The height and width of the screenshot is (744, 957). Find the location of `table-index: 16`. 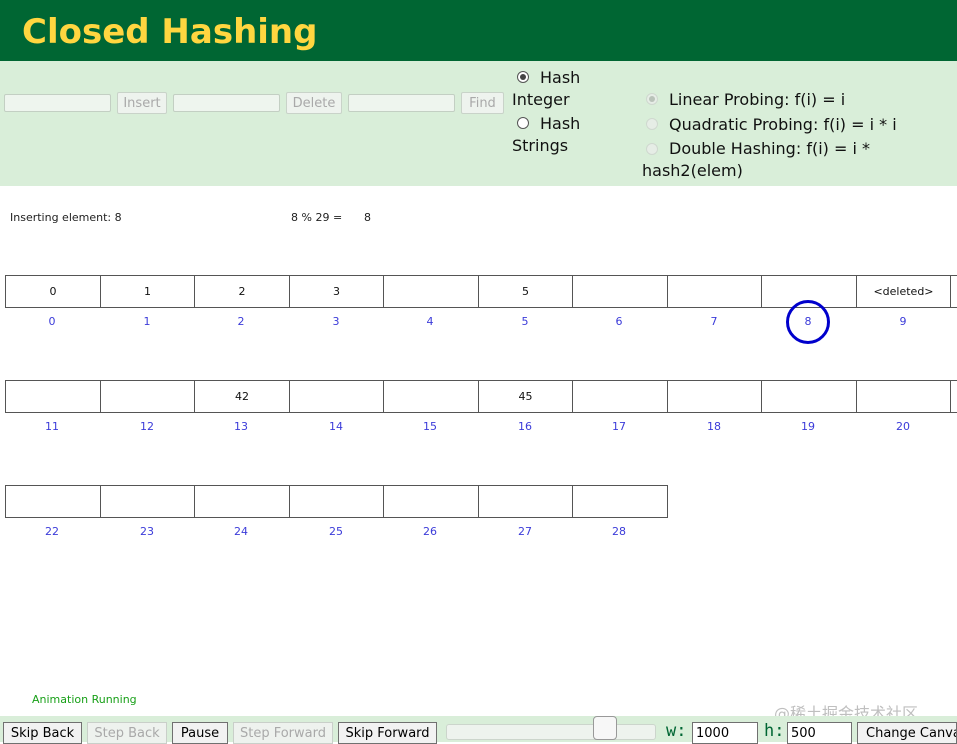

table-index: 16 is located at coordinates (525, 426).